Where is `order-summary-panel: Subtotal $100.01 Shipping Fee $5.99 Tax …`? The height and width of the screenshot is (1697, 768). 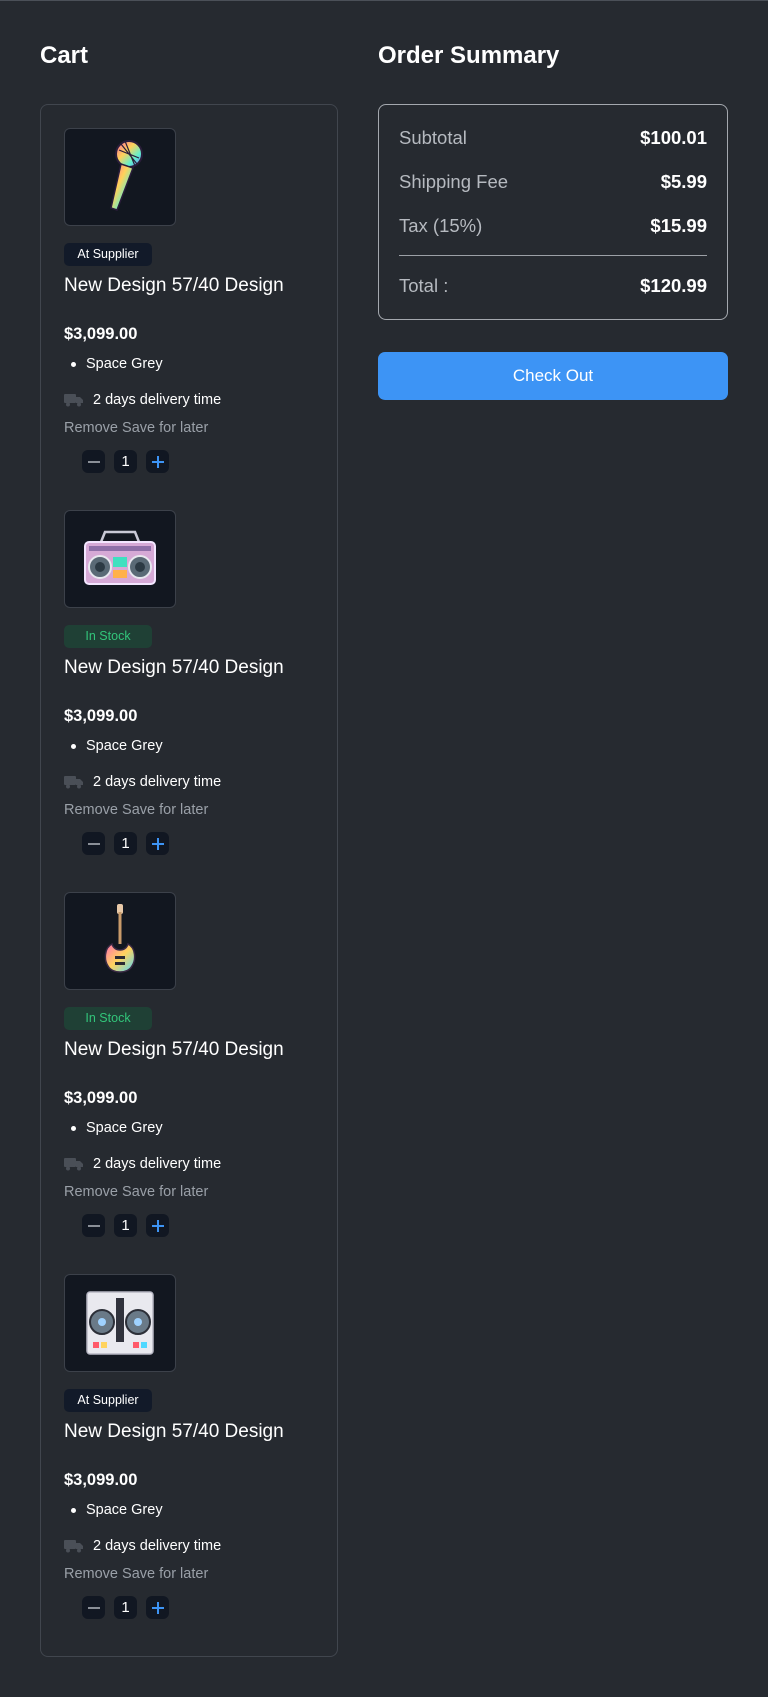
order-summary-panel: Subtotal $100.01 Shipping Fee $5.99 Tax … is located at coordinates (553, 212).